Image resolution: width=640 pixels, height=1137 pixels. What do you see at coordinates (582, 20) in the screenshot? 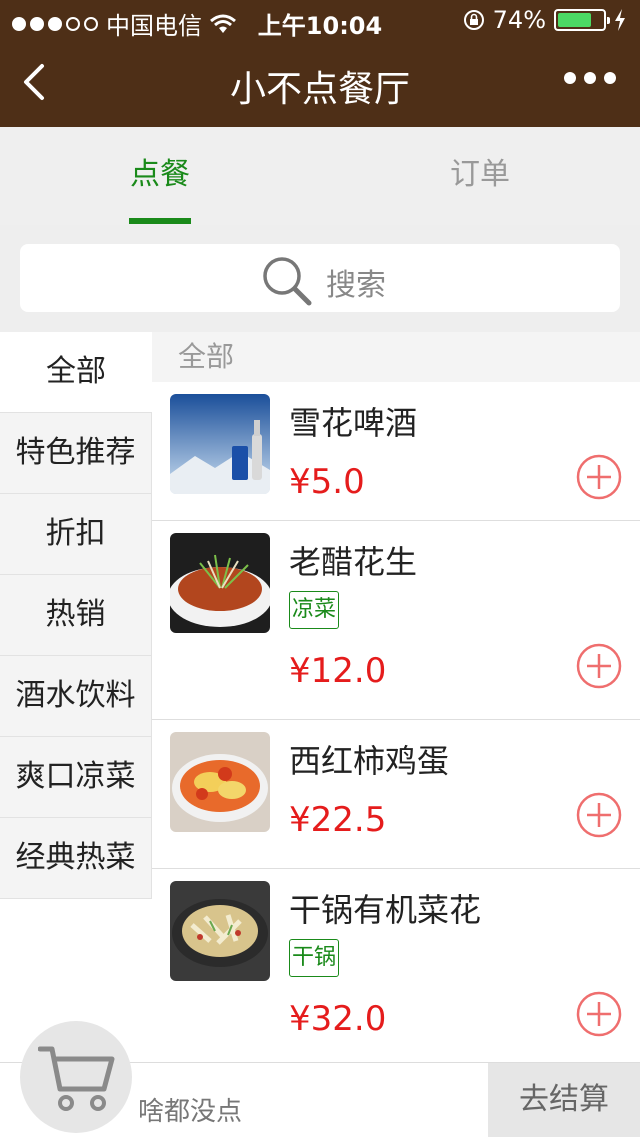
I see `battery-icon` at bounding box center [582, 20].